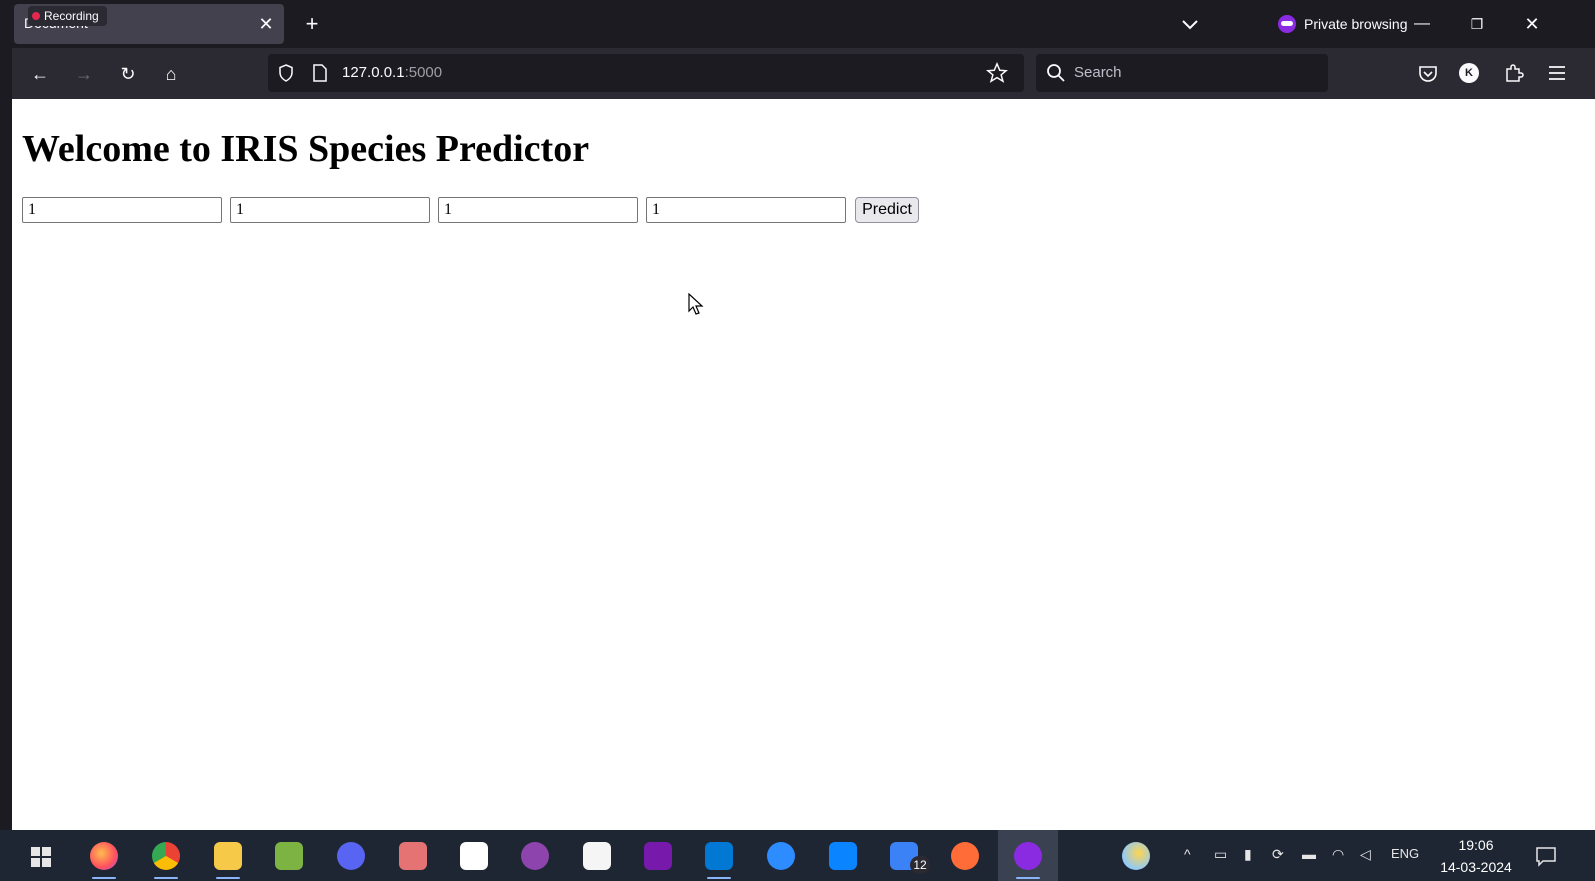 This screenshot has width=1595, height=881. What do you see at coordinates (1309, 854) in the screenshot?
I see `battery-icon: ▬` at bounding box center [1309, 854].